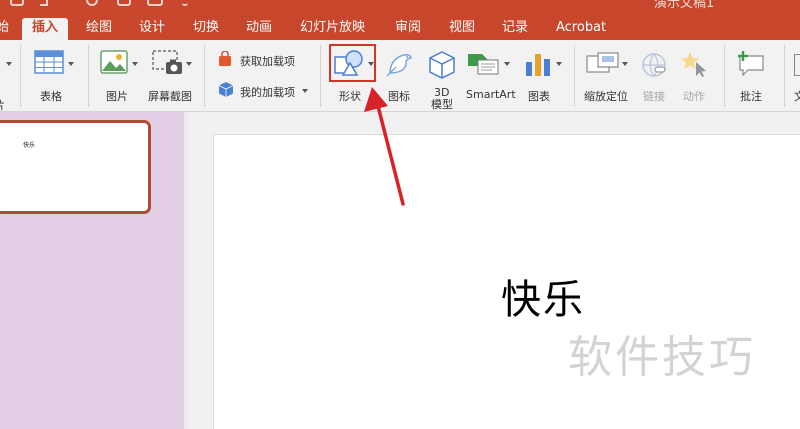 This screenshot has height=429, width=800. I want to click on thumbnail-text: 快乐, so click(29, 145).